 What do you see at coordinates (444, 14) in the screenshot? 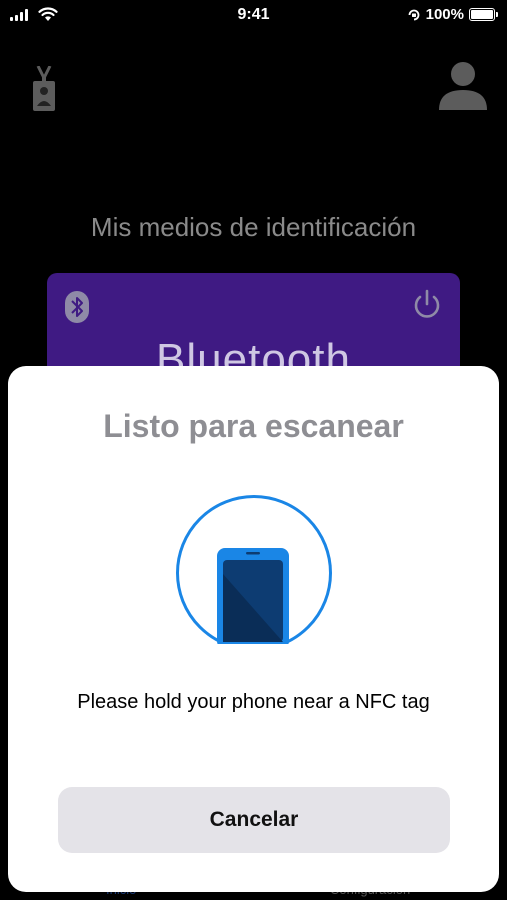
I see `battery-percent: 100%` at bounding box center [444, 14].